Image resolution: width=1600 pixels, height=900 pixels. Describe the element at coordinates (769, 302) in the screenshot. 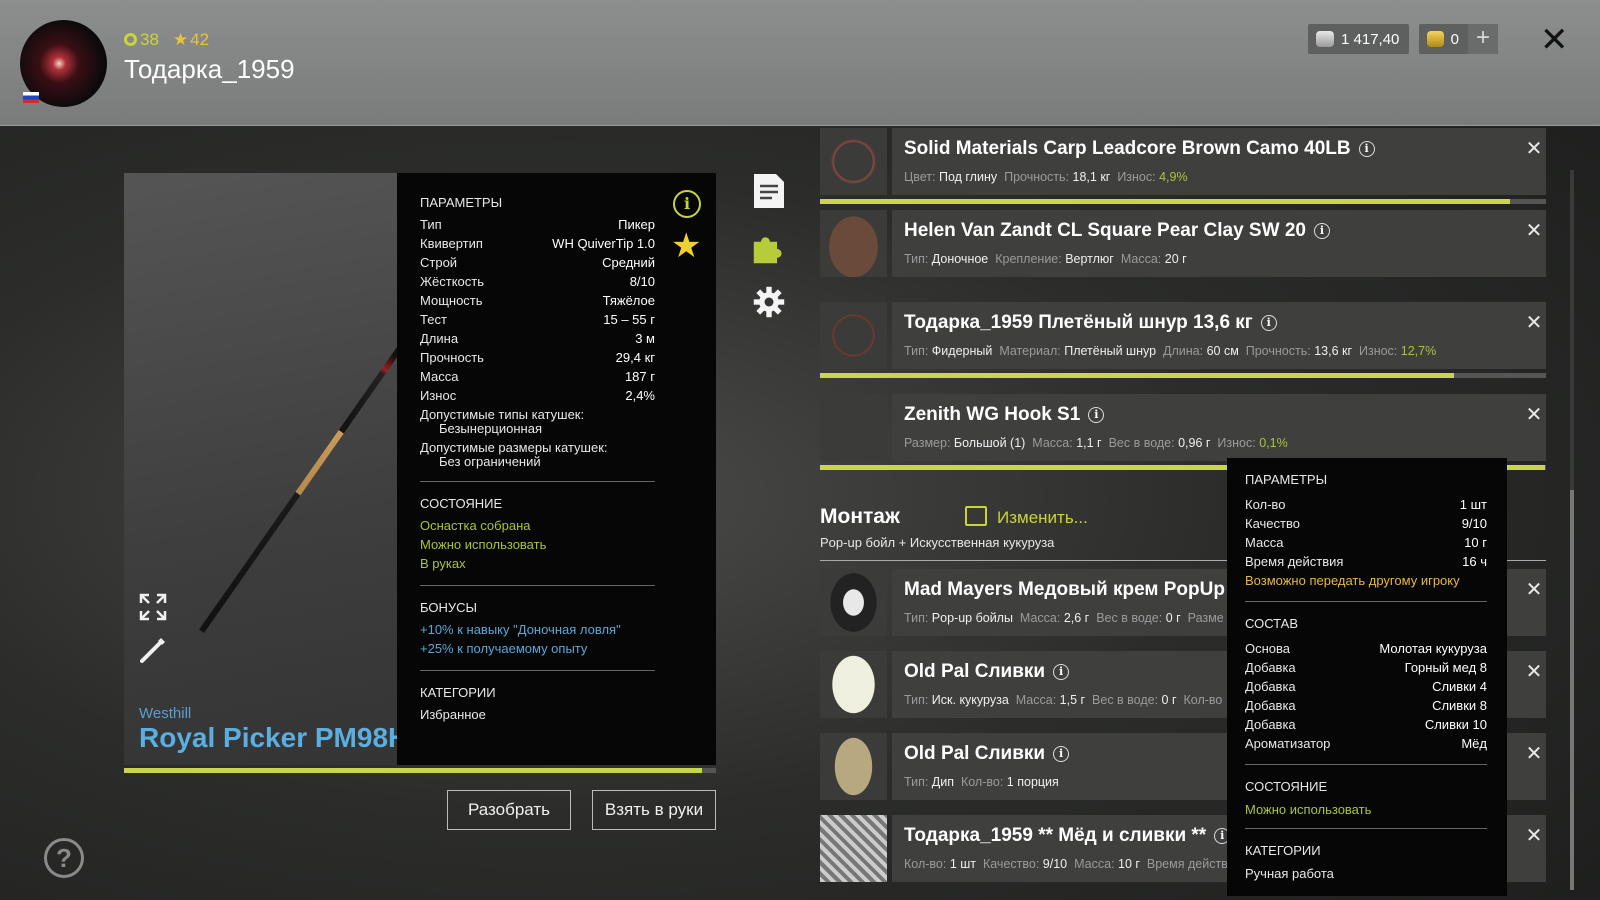

I see `gear-icon` at that location.